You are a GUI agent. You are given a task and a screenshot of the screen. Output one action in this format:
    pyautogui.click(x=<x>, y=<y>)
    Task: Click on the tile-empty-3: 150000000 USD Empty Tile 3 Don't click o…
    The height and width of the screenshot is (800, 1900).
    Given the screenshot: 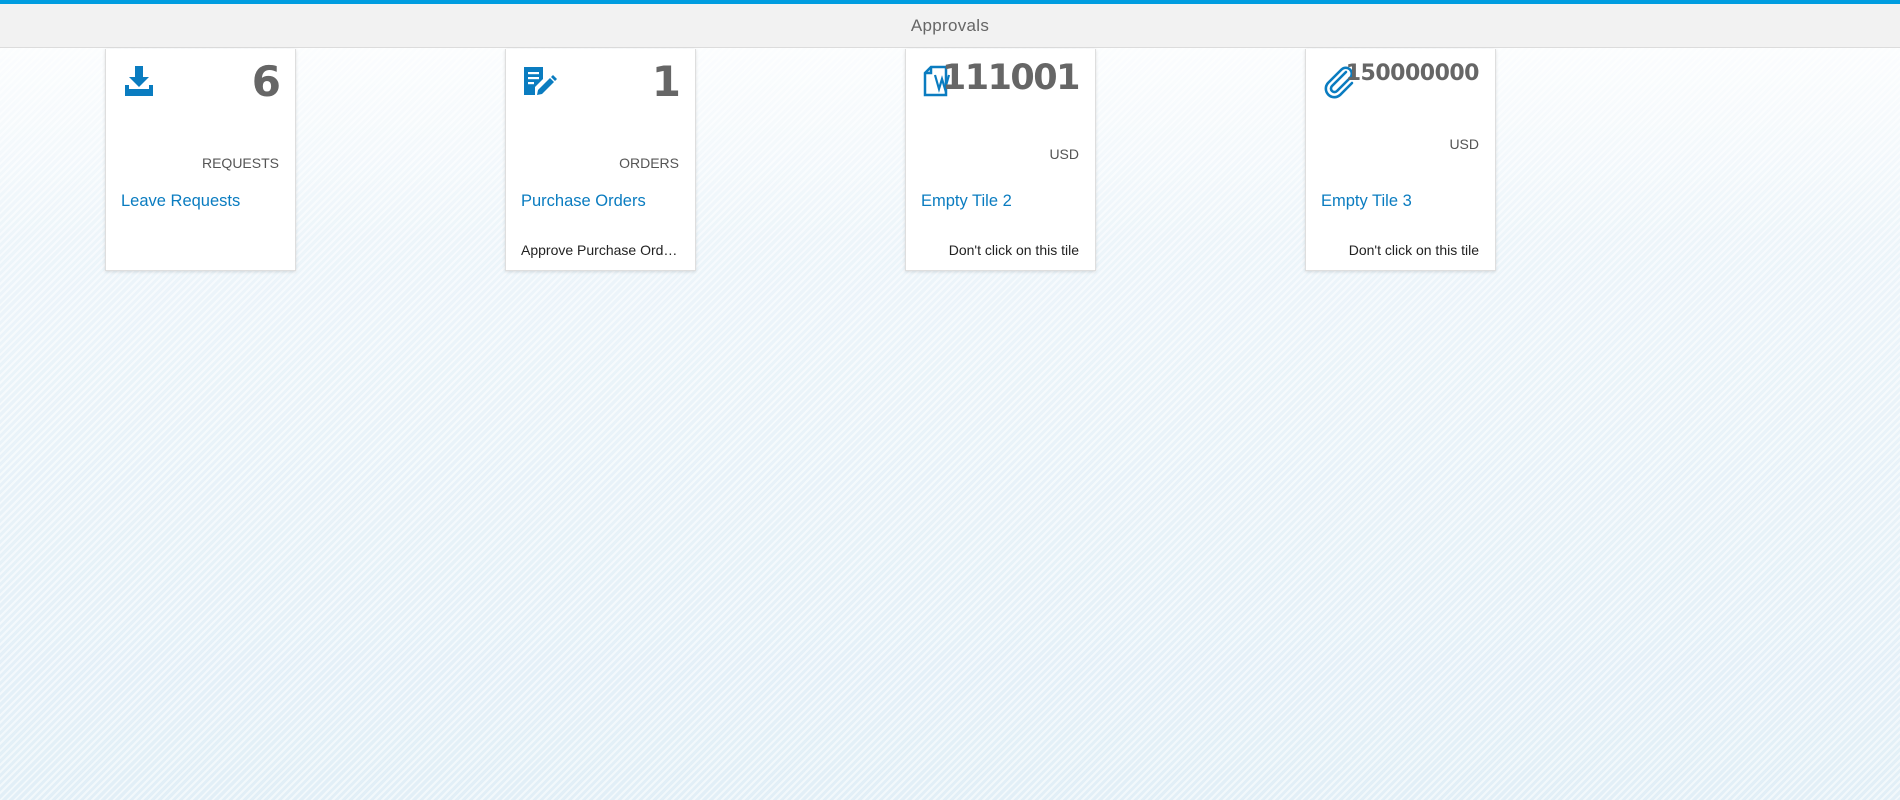 What is the action you would take?
    pyautogui.click(x=1400, y=160)
    